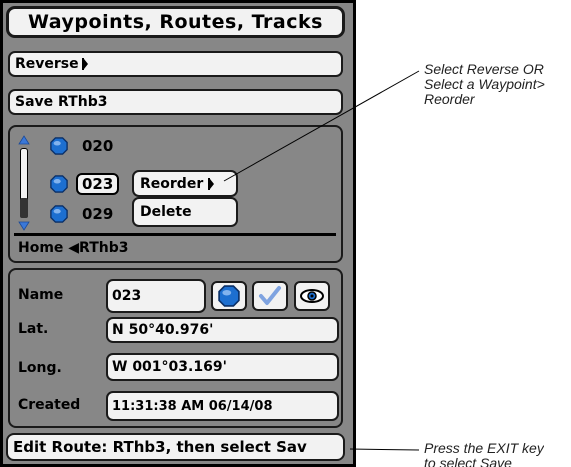  Describe the element at coordinates (484, 448) in the screenshot. I see `callout-line: Press the EXIT key` at that location.